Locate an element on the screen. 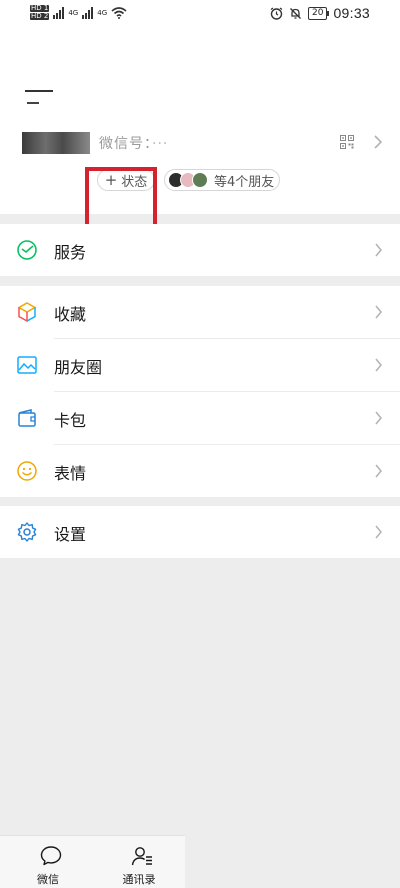 The image size is (400, 888). services-section: 服务 is located at coordinates (200, 250).